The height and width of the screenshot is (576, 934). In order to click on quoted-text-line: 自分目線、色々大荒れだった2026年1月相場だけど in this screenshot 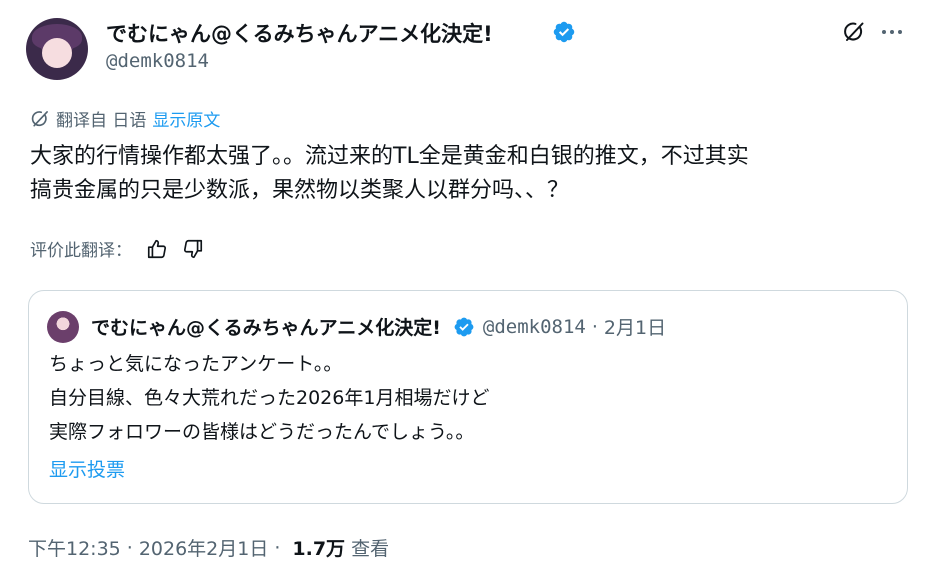, I will do `click(269, 398)`.